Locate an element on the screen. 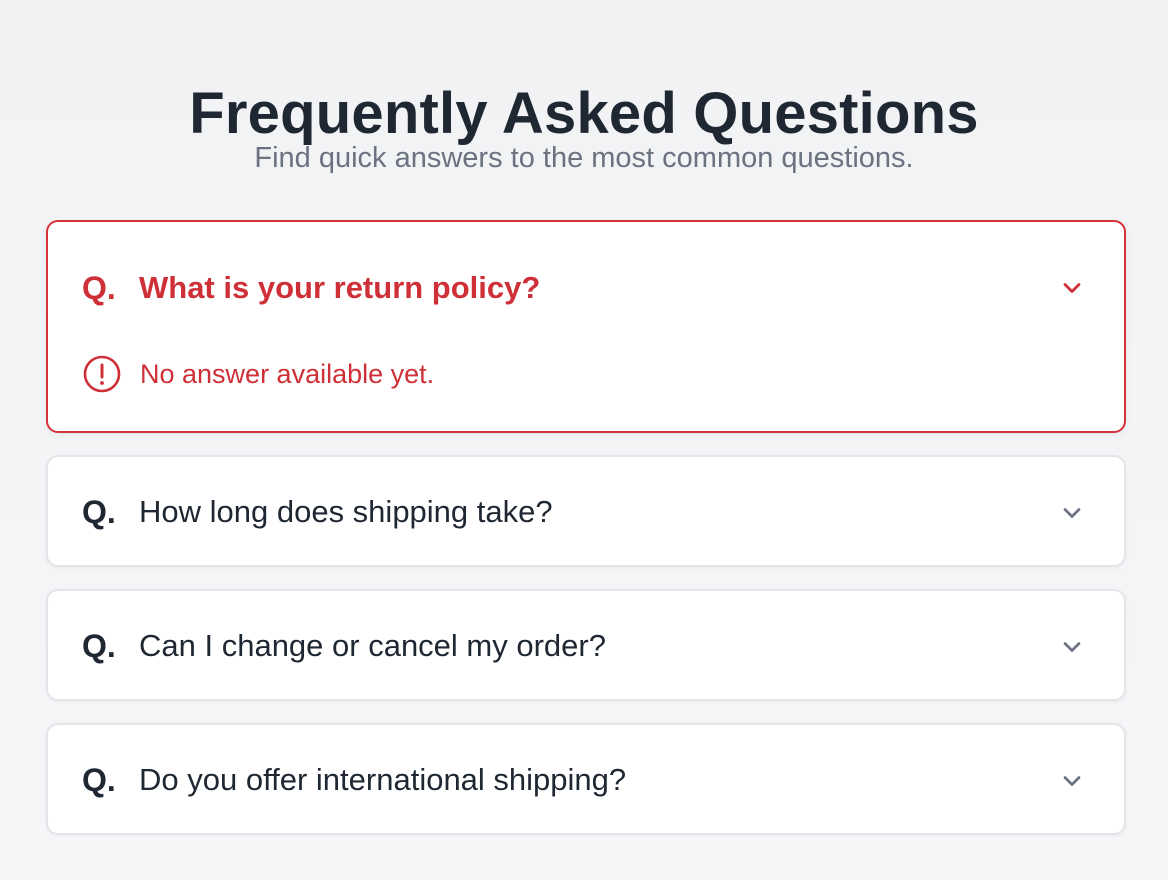 The width and height of the screenshot is (1168, 880). faq-question-return-policy: What is your return policy? is located at coordinates (340, 287).